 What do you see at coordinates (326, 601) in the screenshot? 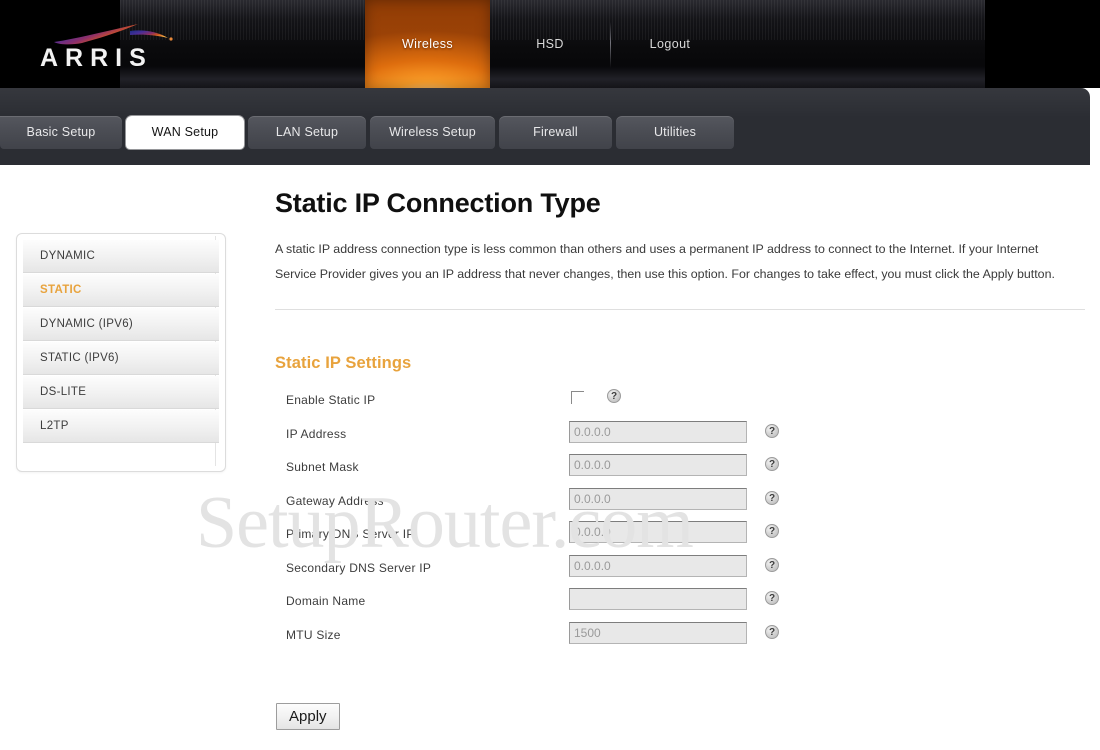
I see `label-domain-name: Domain Name` at bounding box center [326, 601].